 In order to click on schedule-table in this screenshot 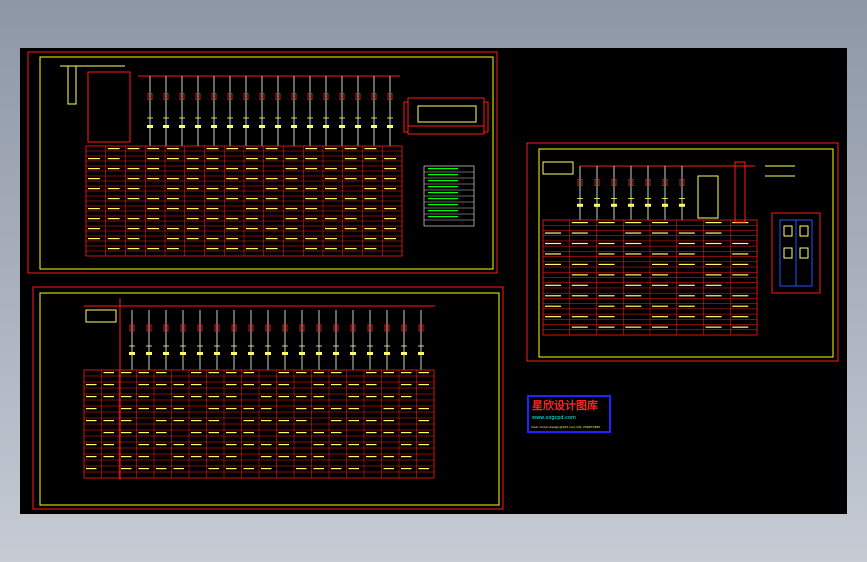, I will do `click(244, 201)`.